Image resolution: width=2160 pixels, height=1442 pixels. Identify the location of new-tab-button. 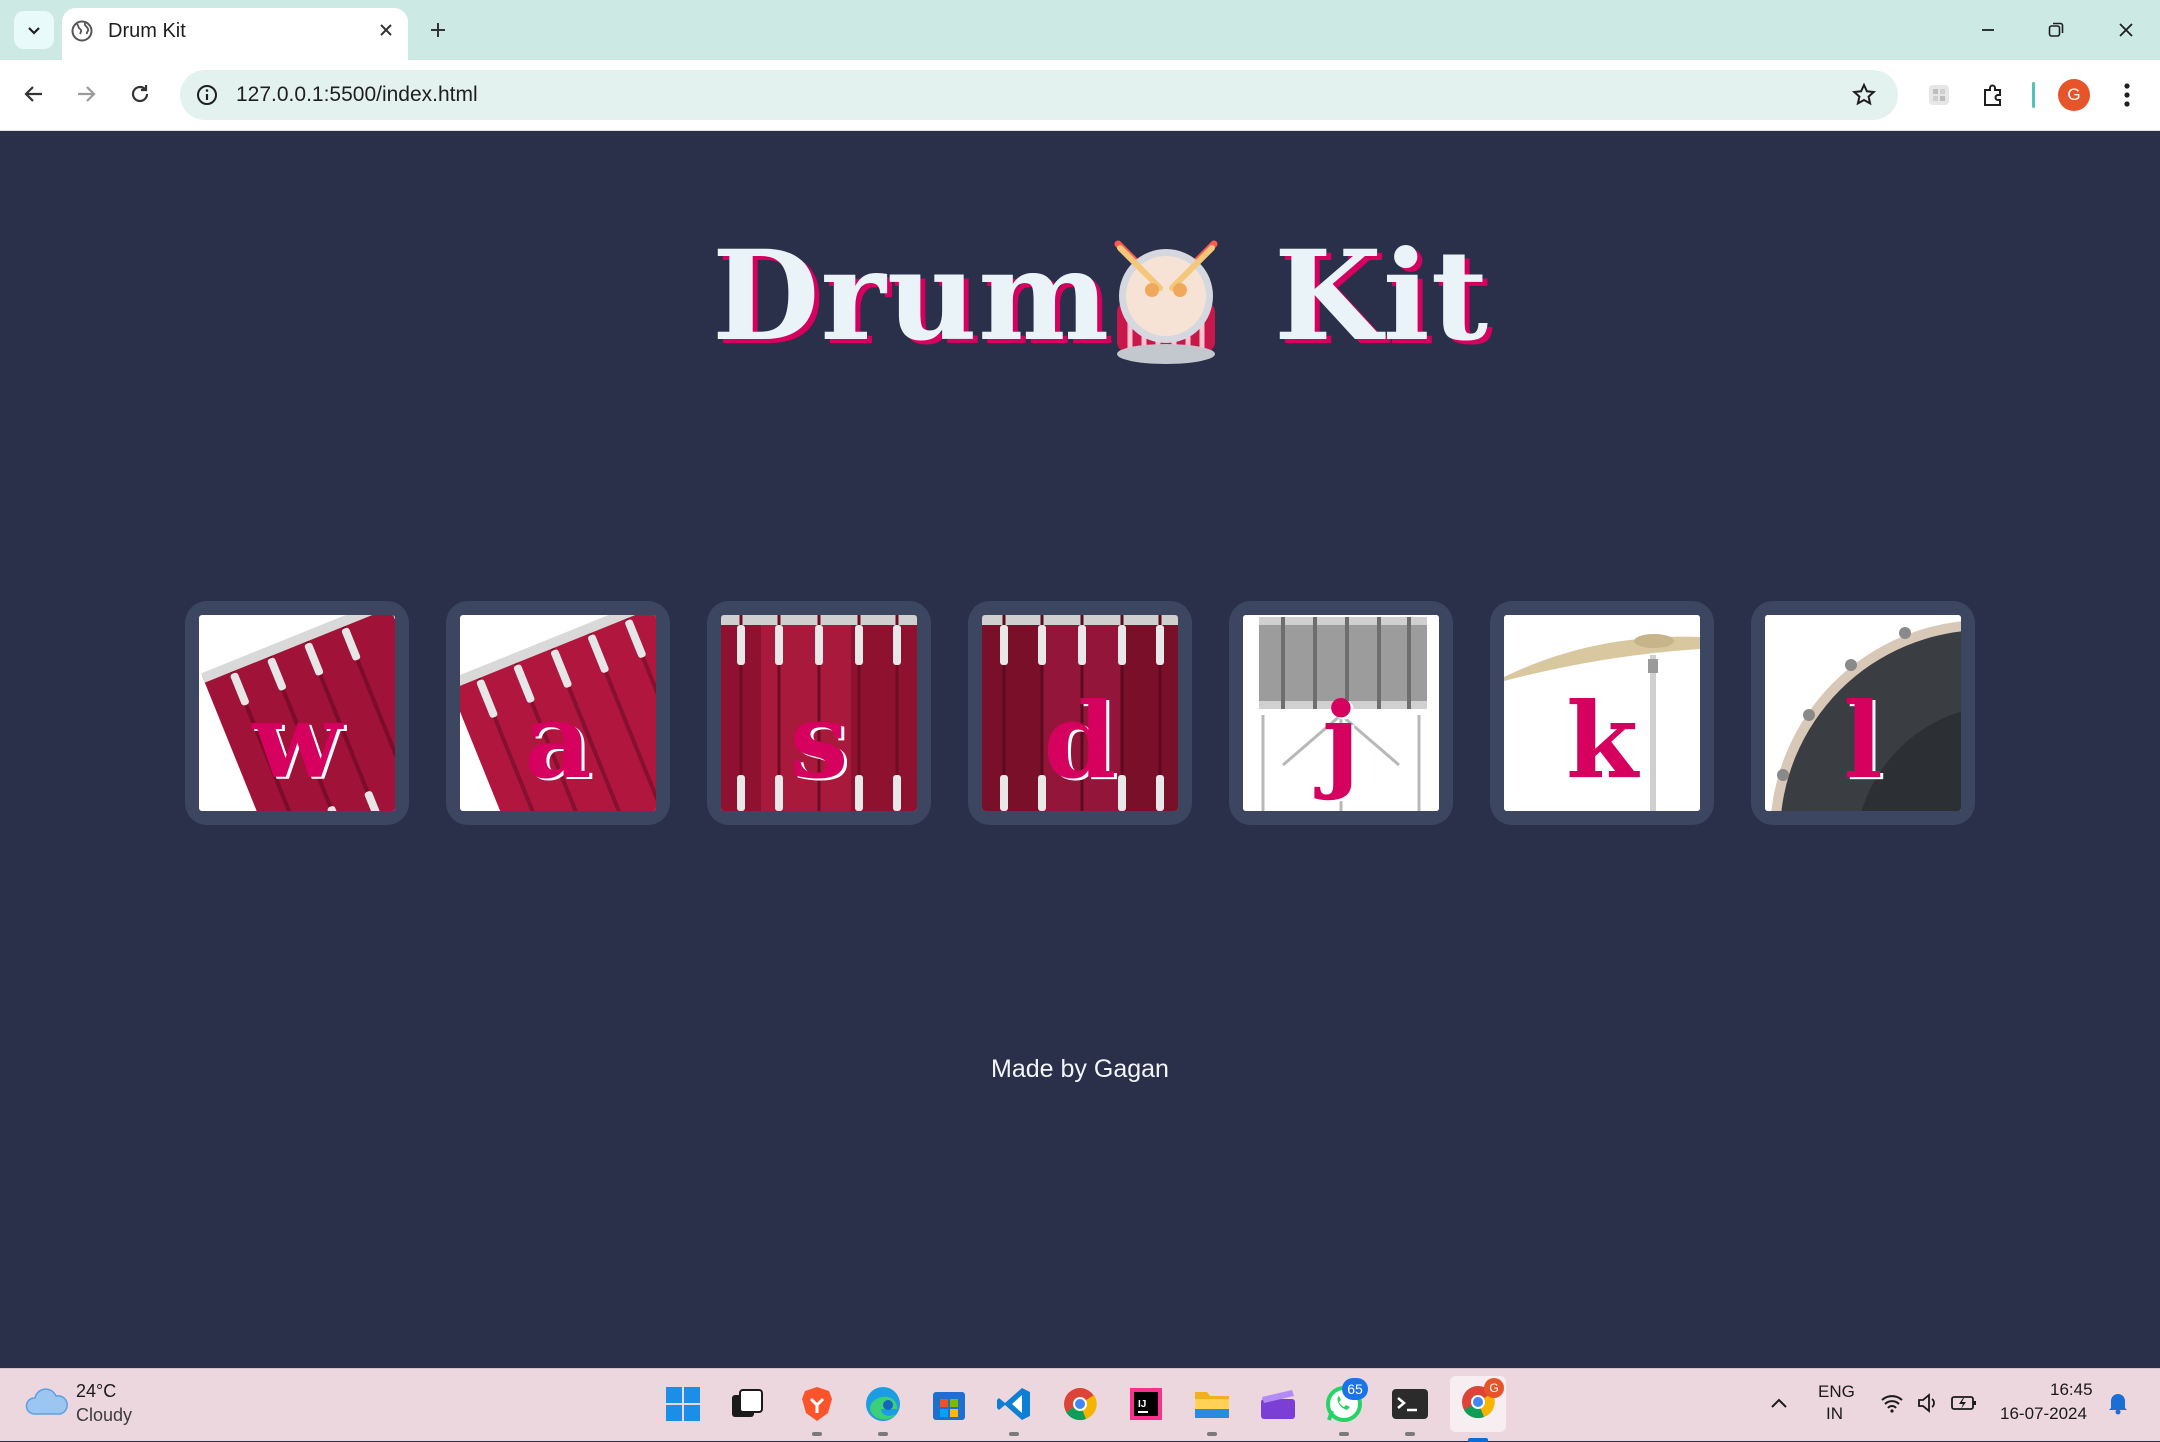
(438, 30).